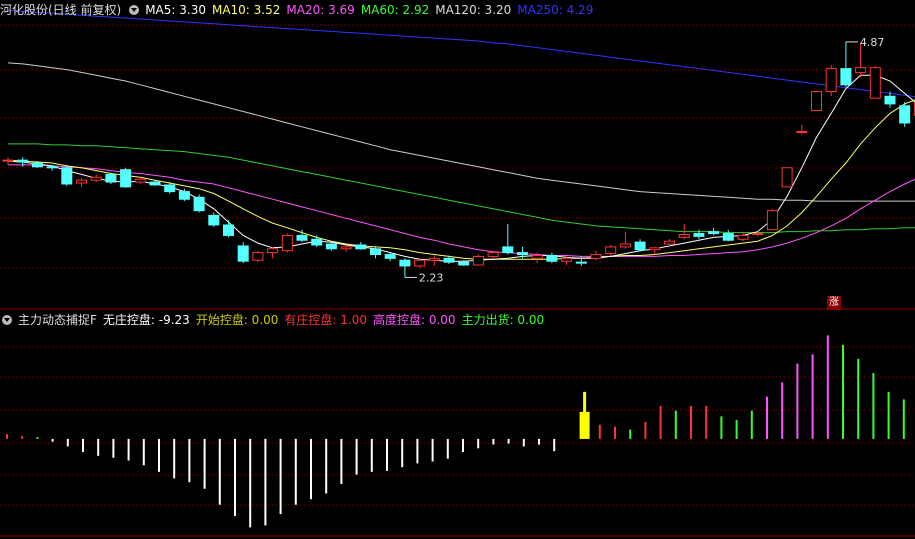 The height and width of the screenshot is (539, 915). I want to click on ma-legend-item: MA20: 3.69, so click(320, 10).